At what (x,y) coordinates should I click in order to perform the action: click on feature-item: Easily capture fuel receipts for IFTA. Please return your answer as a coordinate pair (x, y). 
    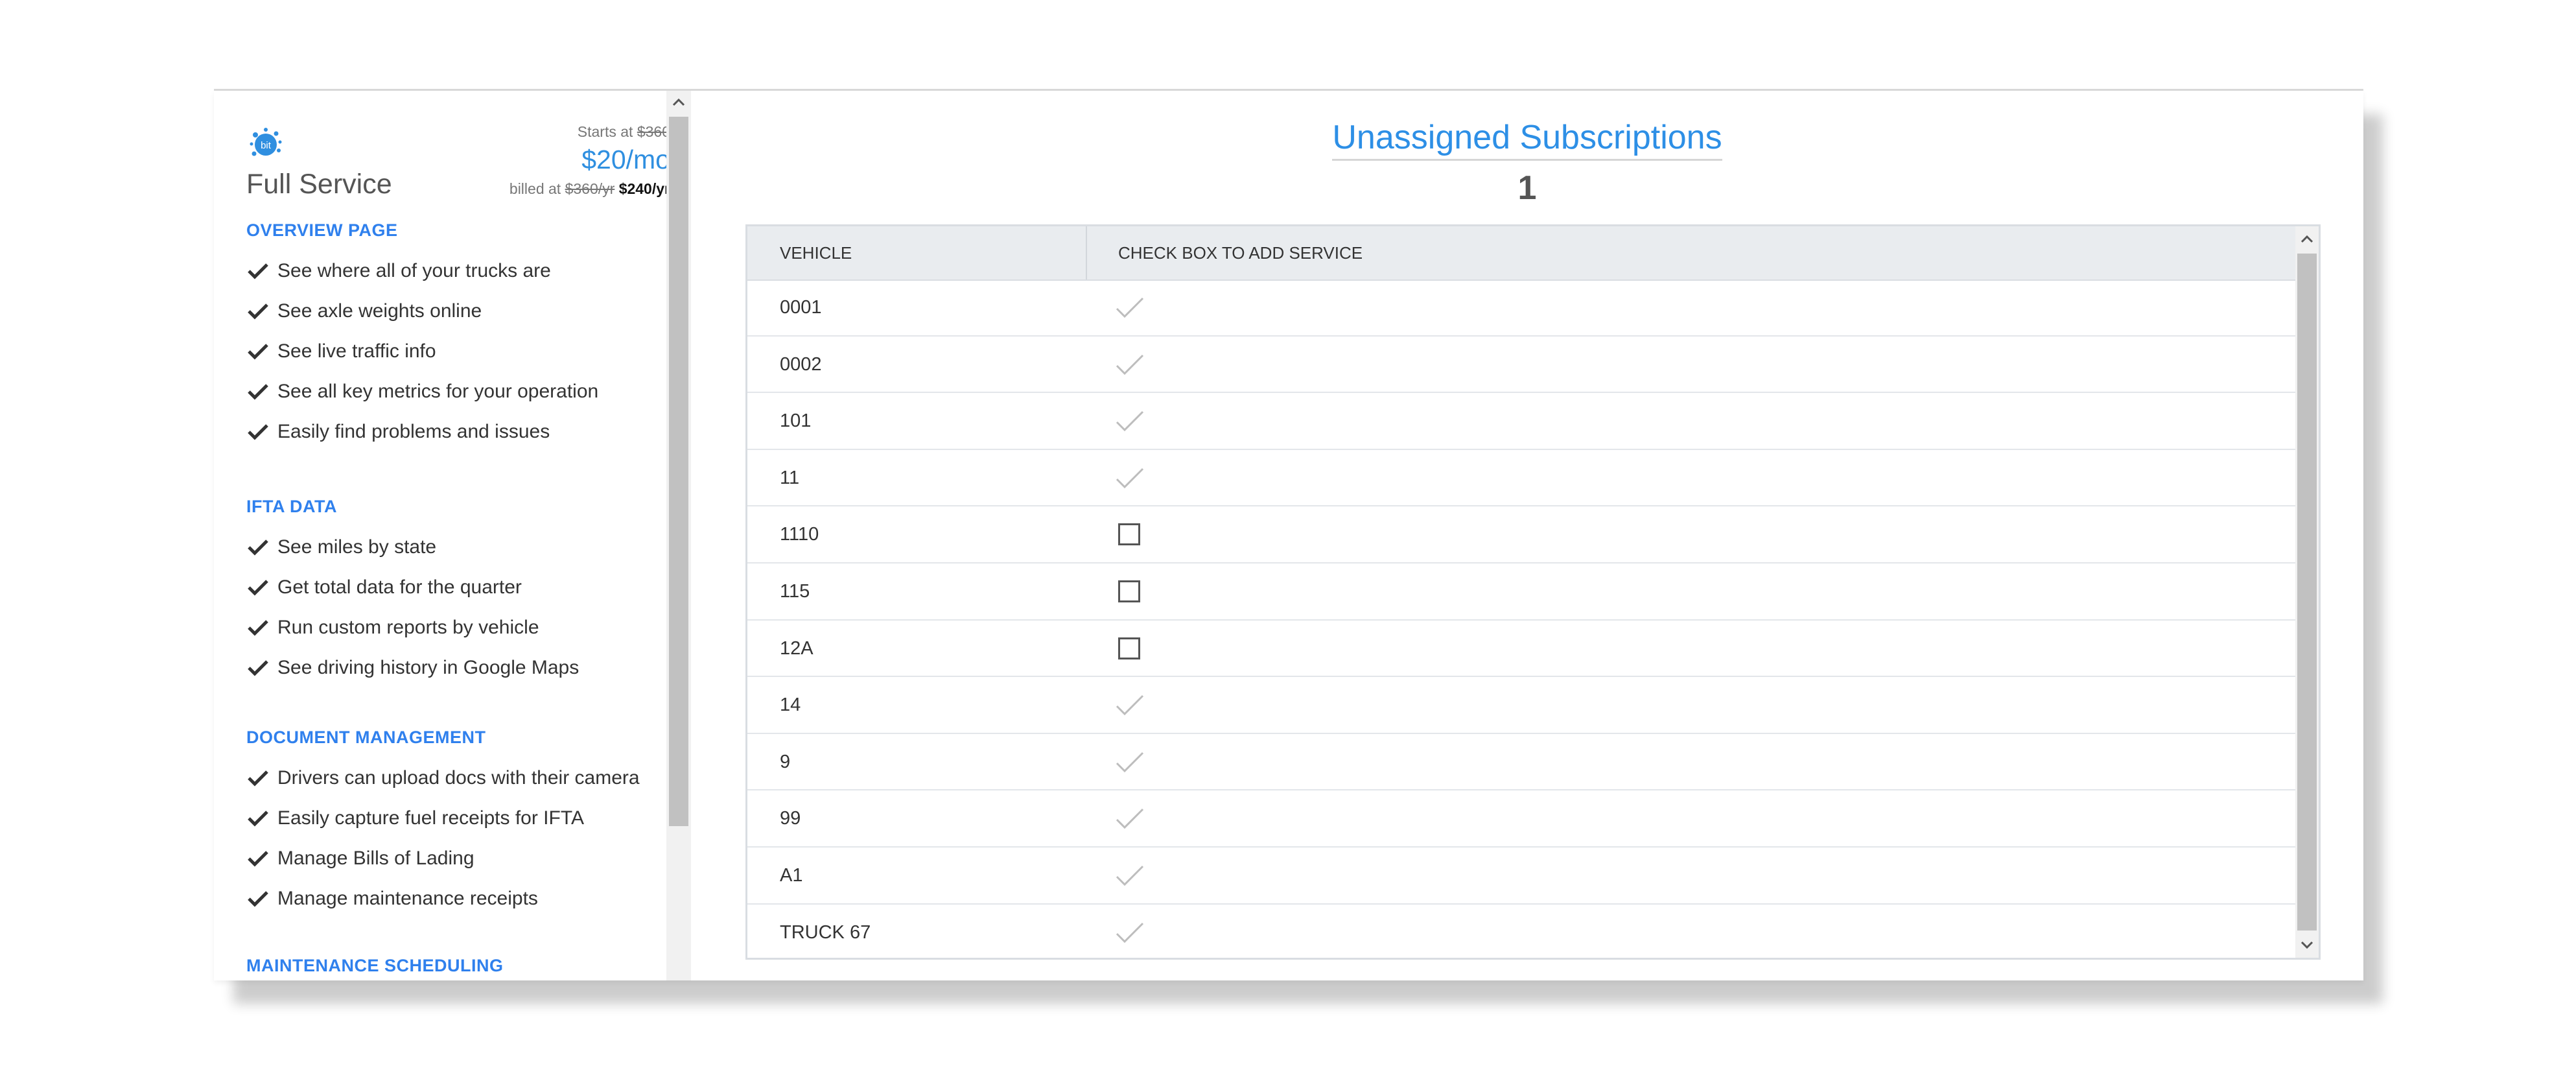
    Looking at the image, I should click on (466, 818).